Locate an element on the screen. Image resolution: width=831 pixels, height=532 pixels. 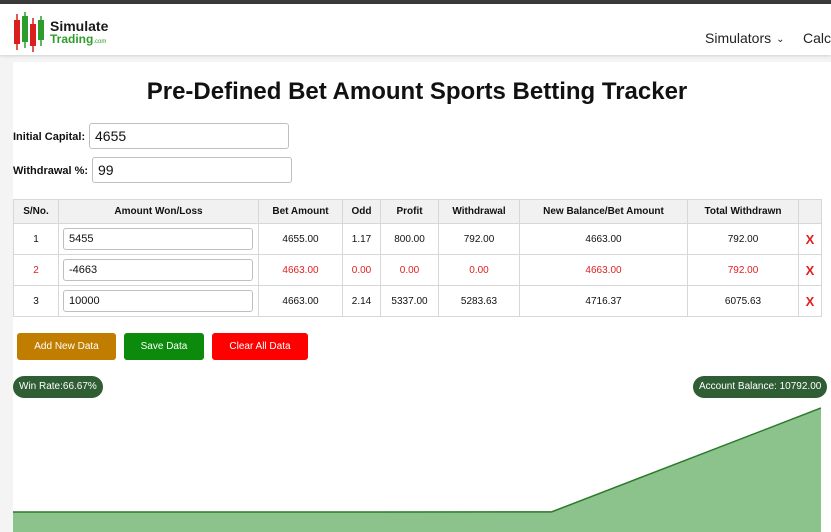
nav-simulators: Simulators ⌄ is located at coordinates (745, 38).